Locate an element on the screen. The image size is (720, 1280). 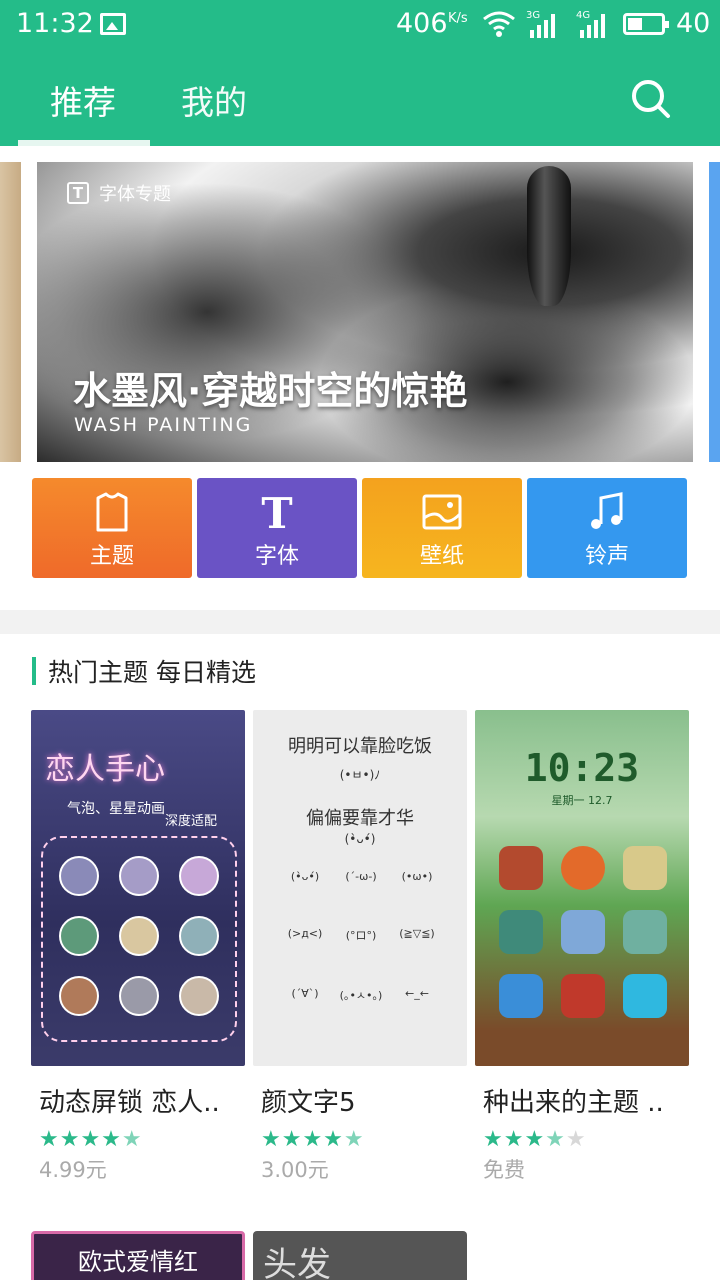
tshirt-icon is located at coordinates (112, 512).